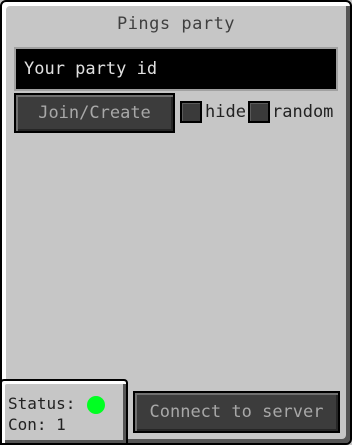 This screenshot has width=352, height=445. I want to click on con-count-value: 1, so click(61, 424).